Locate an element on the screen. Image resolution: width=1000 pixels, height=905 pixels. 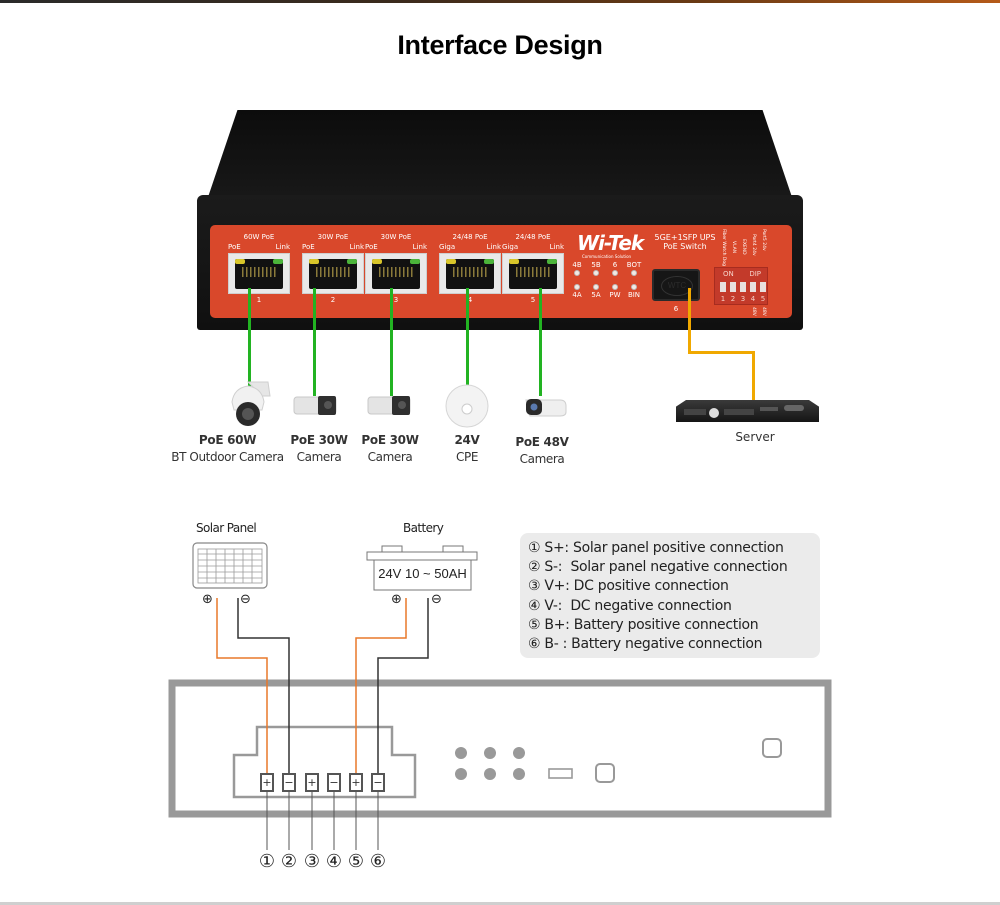
legend-item: ② S-: Solar panel negative connection is located at coordinates (658, 567).